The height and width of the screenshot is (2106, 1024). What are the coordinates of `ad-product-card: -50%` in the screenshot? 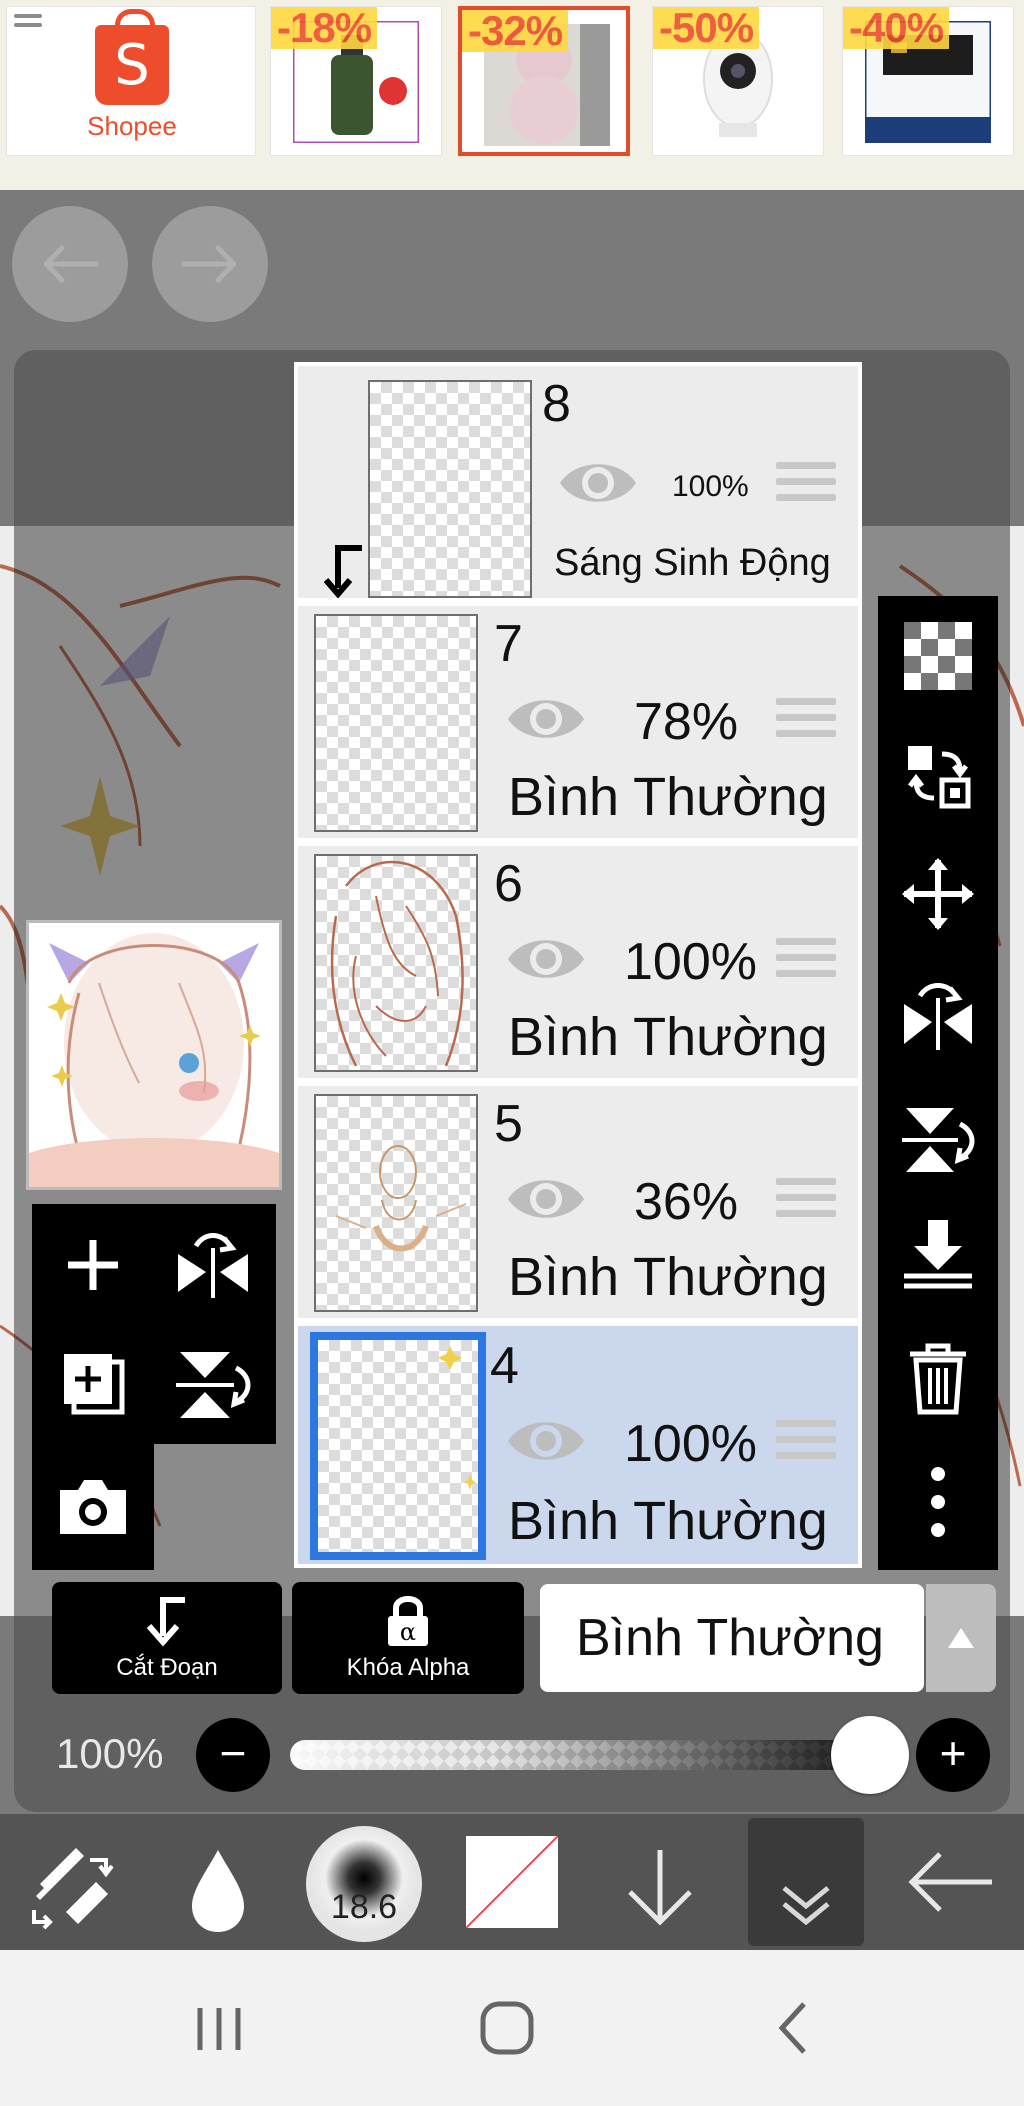 It's located at (738, 81).